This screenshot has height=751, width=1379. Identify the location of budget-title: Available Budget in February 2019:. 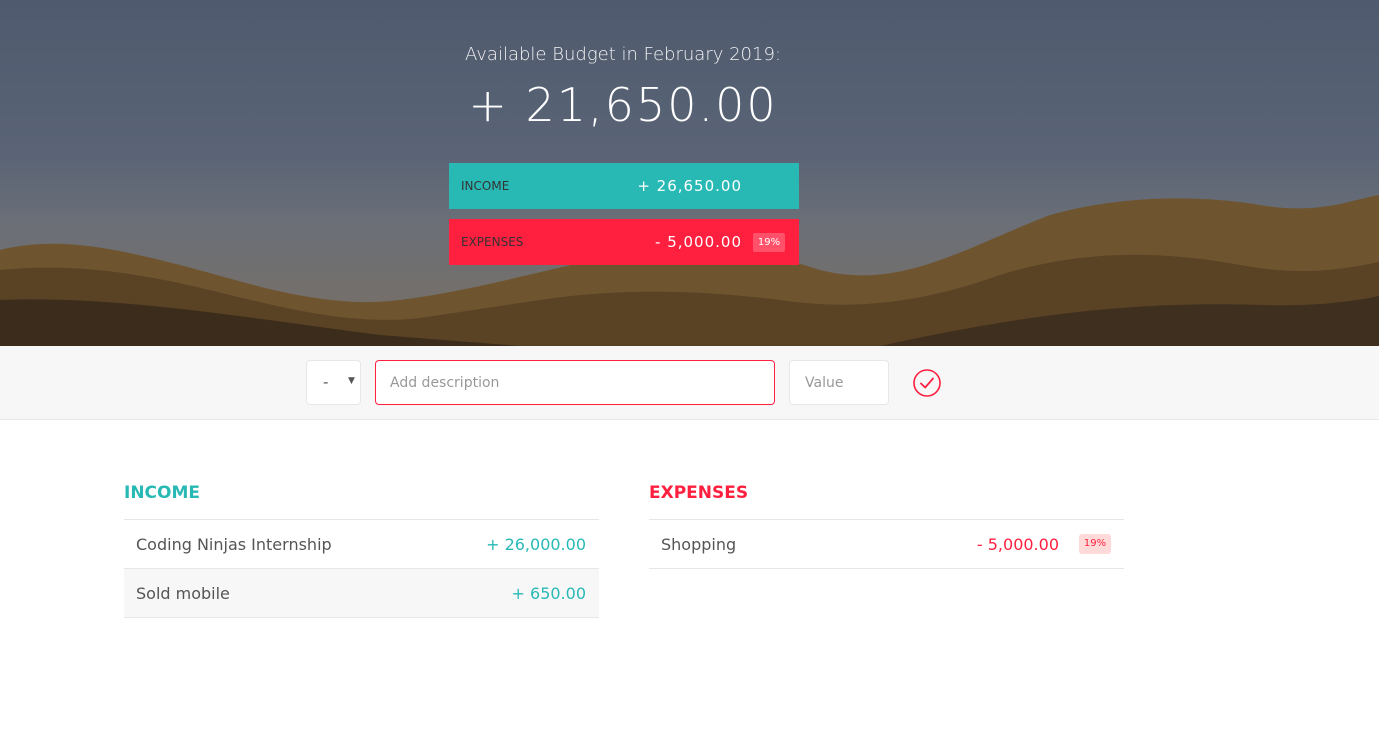
(623, 54).